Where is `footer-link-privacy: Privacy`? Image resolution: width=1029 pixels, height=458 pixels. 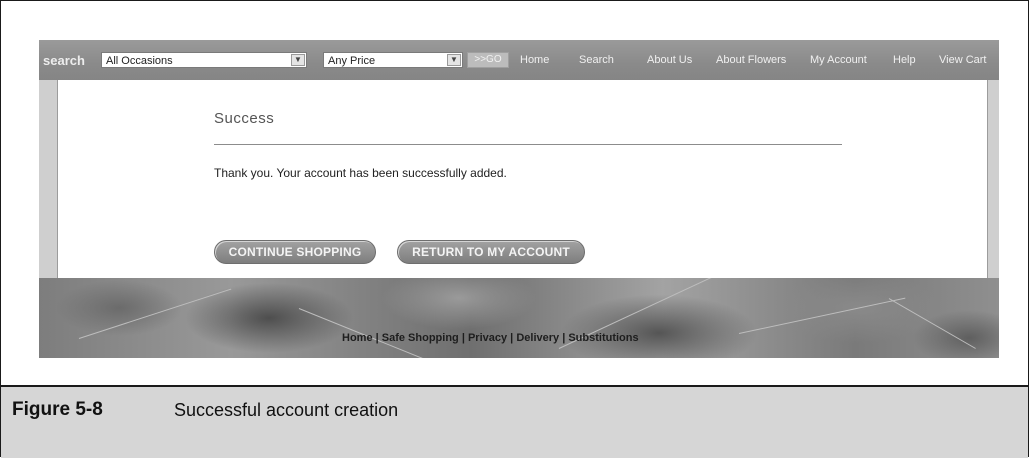 footer-link-privacy: Privacy is located at coordinates (487, 338).